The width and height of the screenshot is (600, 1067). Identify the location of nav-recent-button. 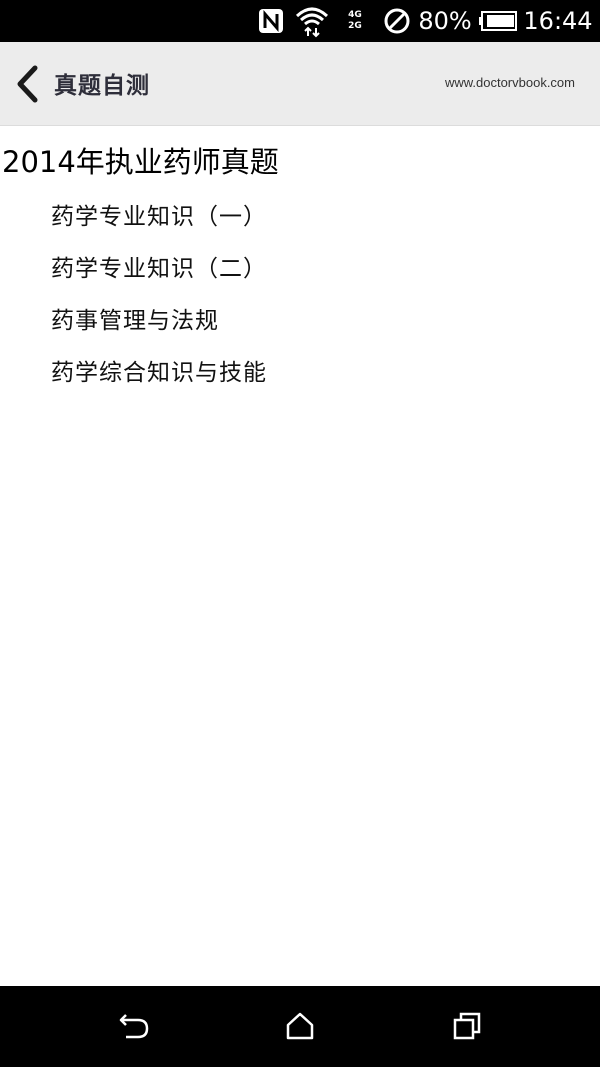
(467, 1026).